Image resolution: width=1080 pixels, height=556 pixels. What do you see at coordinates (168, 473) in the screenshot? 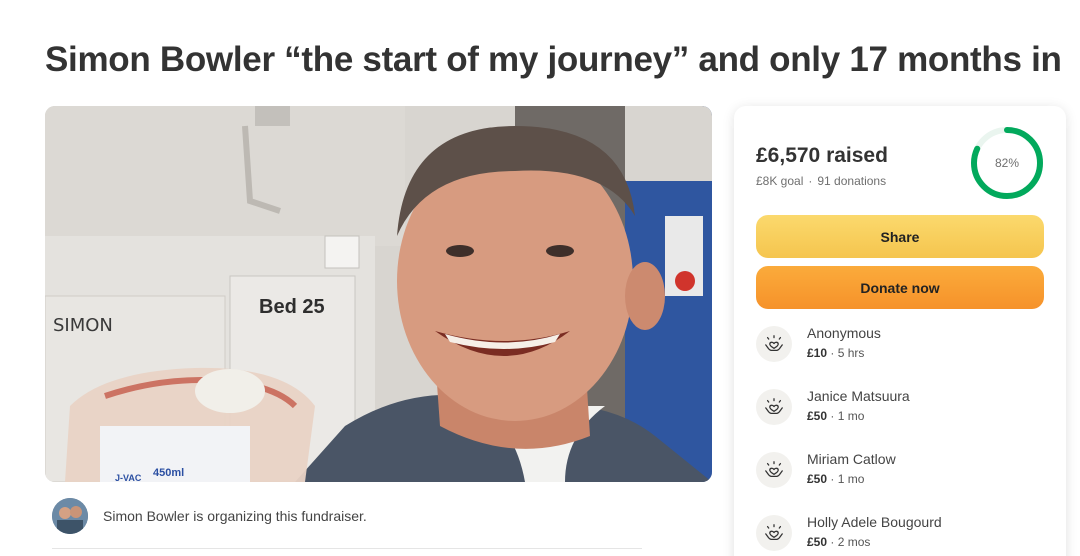
I see `bag-volume-text: 450ml` at bounding box center [168, 473].